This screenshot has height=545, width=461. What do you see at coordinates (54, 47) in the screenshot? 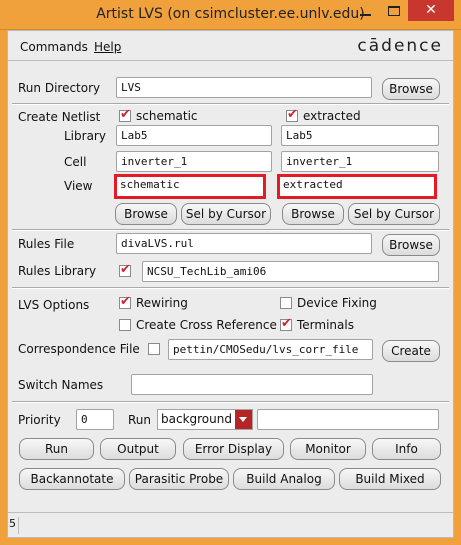
I see `menu-commands: Commands` at bounding box center [54, 47].